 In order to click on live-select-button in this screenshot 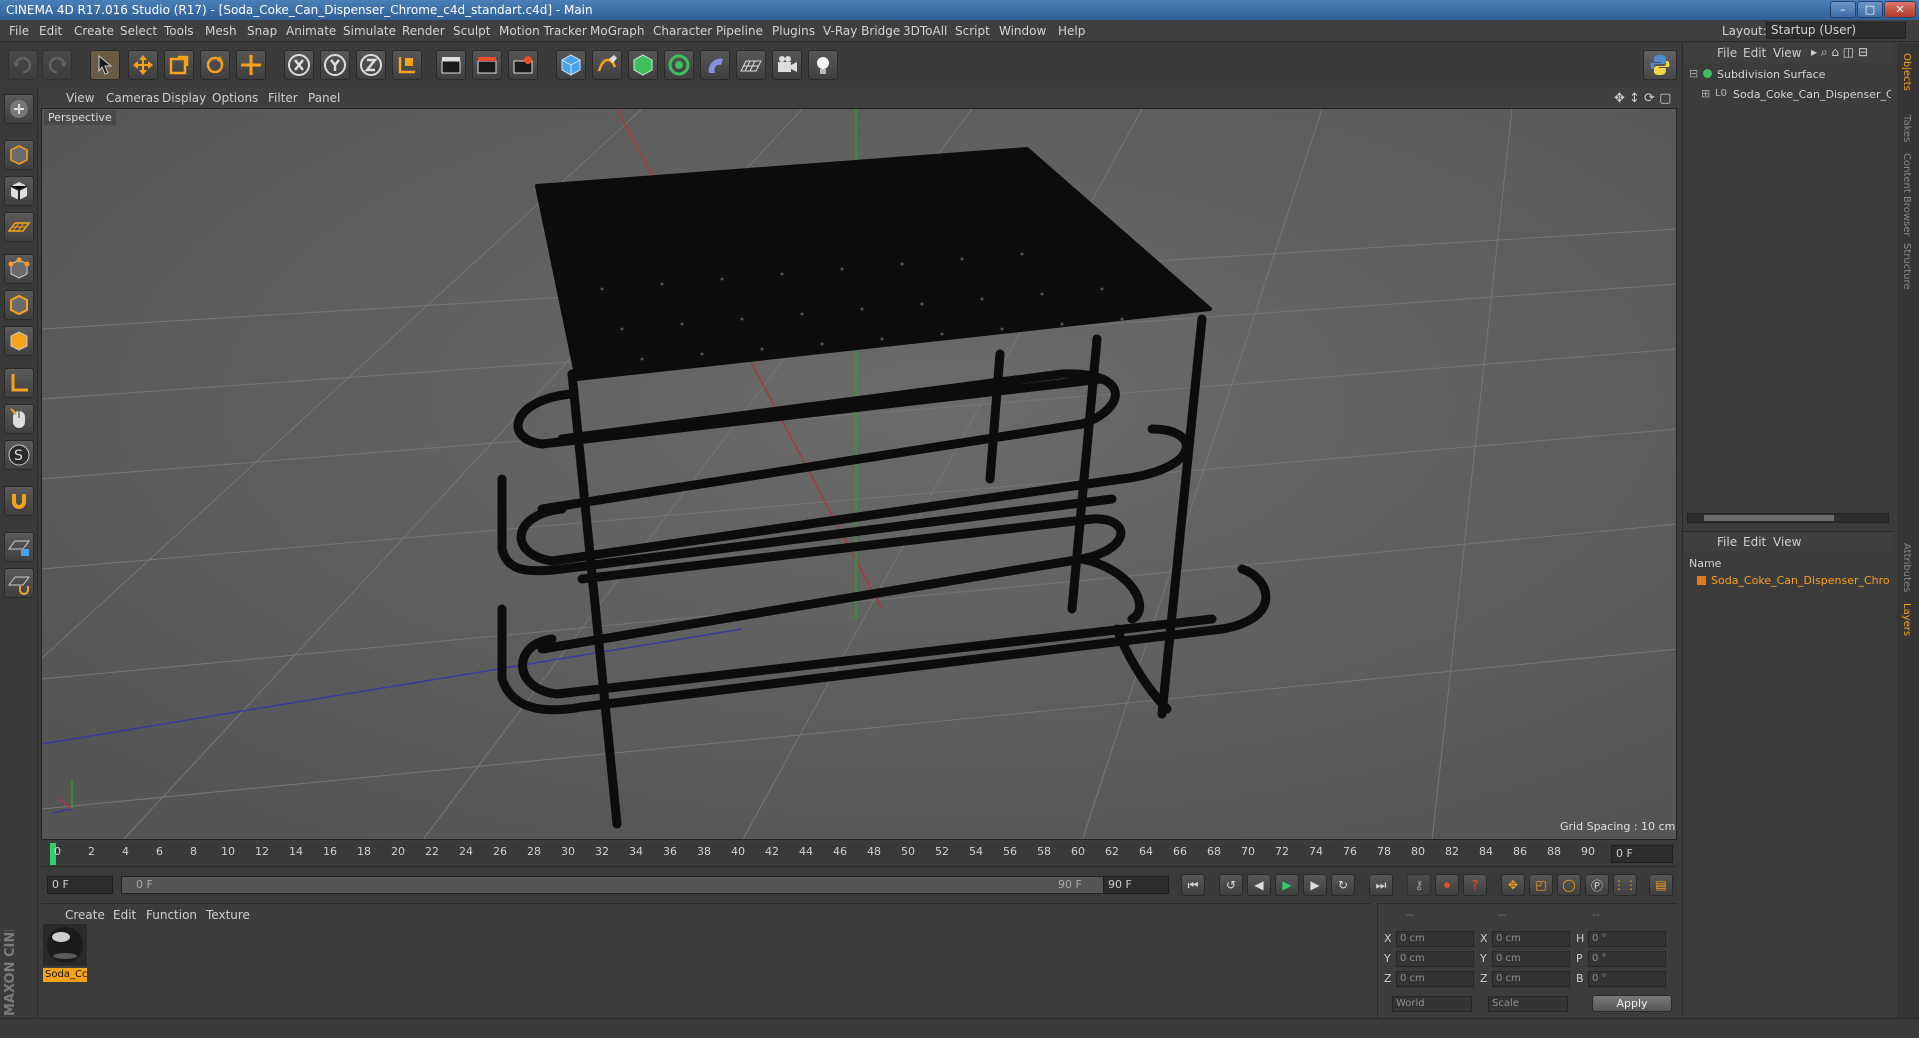, I will do `click(105, 65)`.